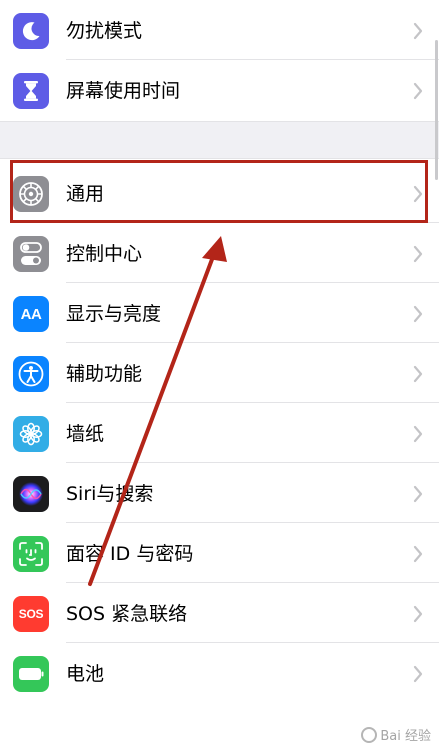 Image resolution: width=439 pixels, height=750 pixels. I want to click on settings-item-label: SOS 紧急联络, so click(127, 614).